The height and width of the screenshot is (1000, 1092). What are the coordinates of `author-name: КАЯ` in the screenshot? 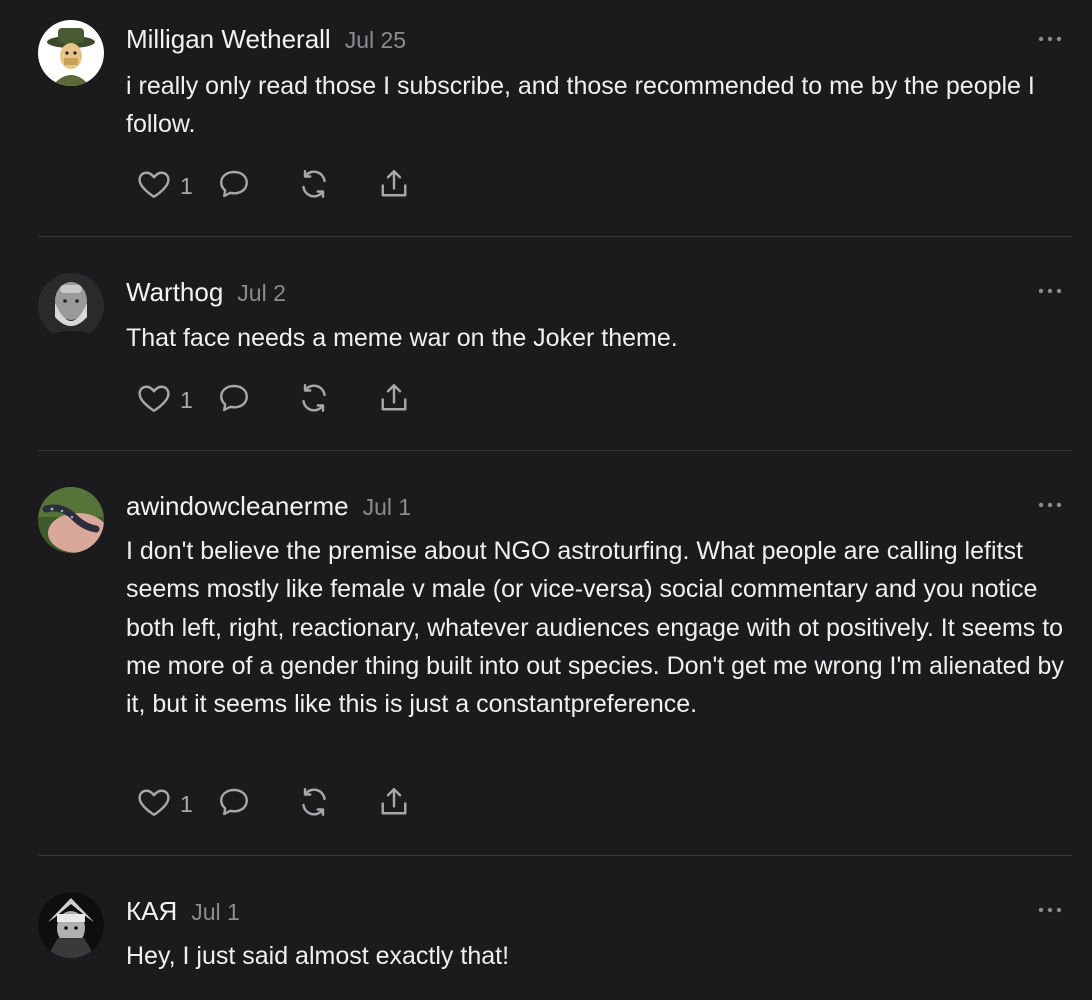 It's located at (151, 911).